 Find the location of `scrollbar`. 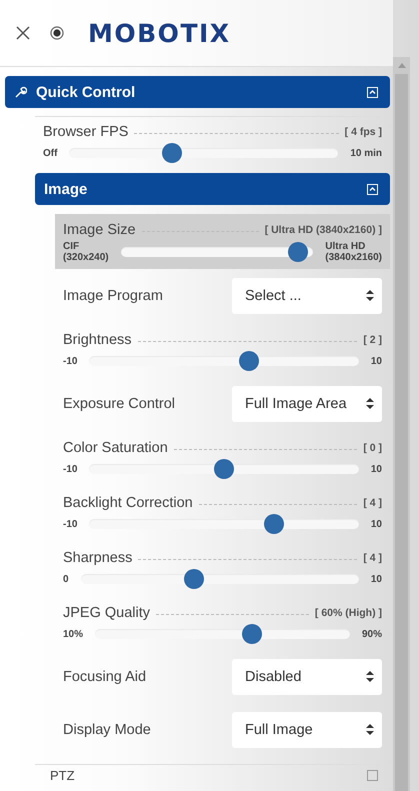

scrollbar is located at coordinates (401, 424).